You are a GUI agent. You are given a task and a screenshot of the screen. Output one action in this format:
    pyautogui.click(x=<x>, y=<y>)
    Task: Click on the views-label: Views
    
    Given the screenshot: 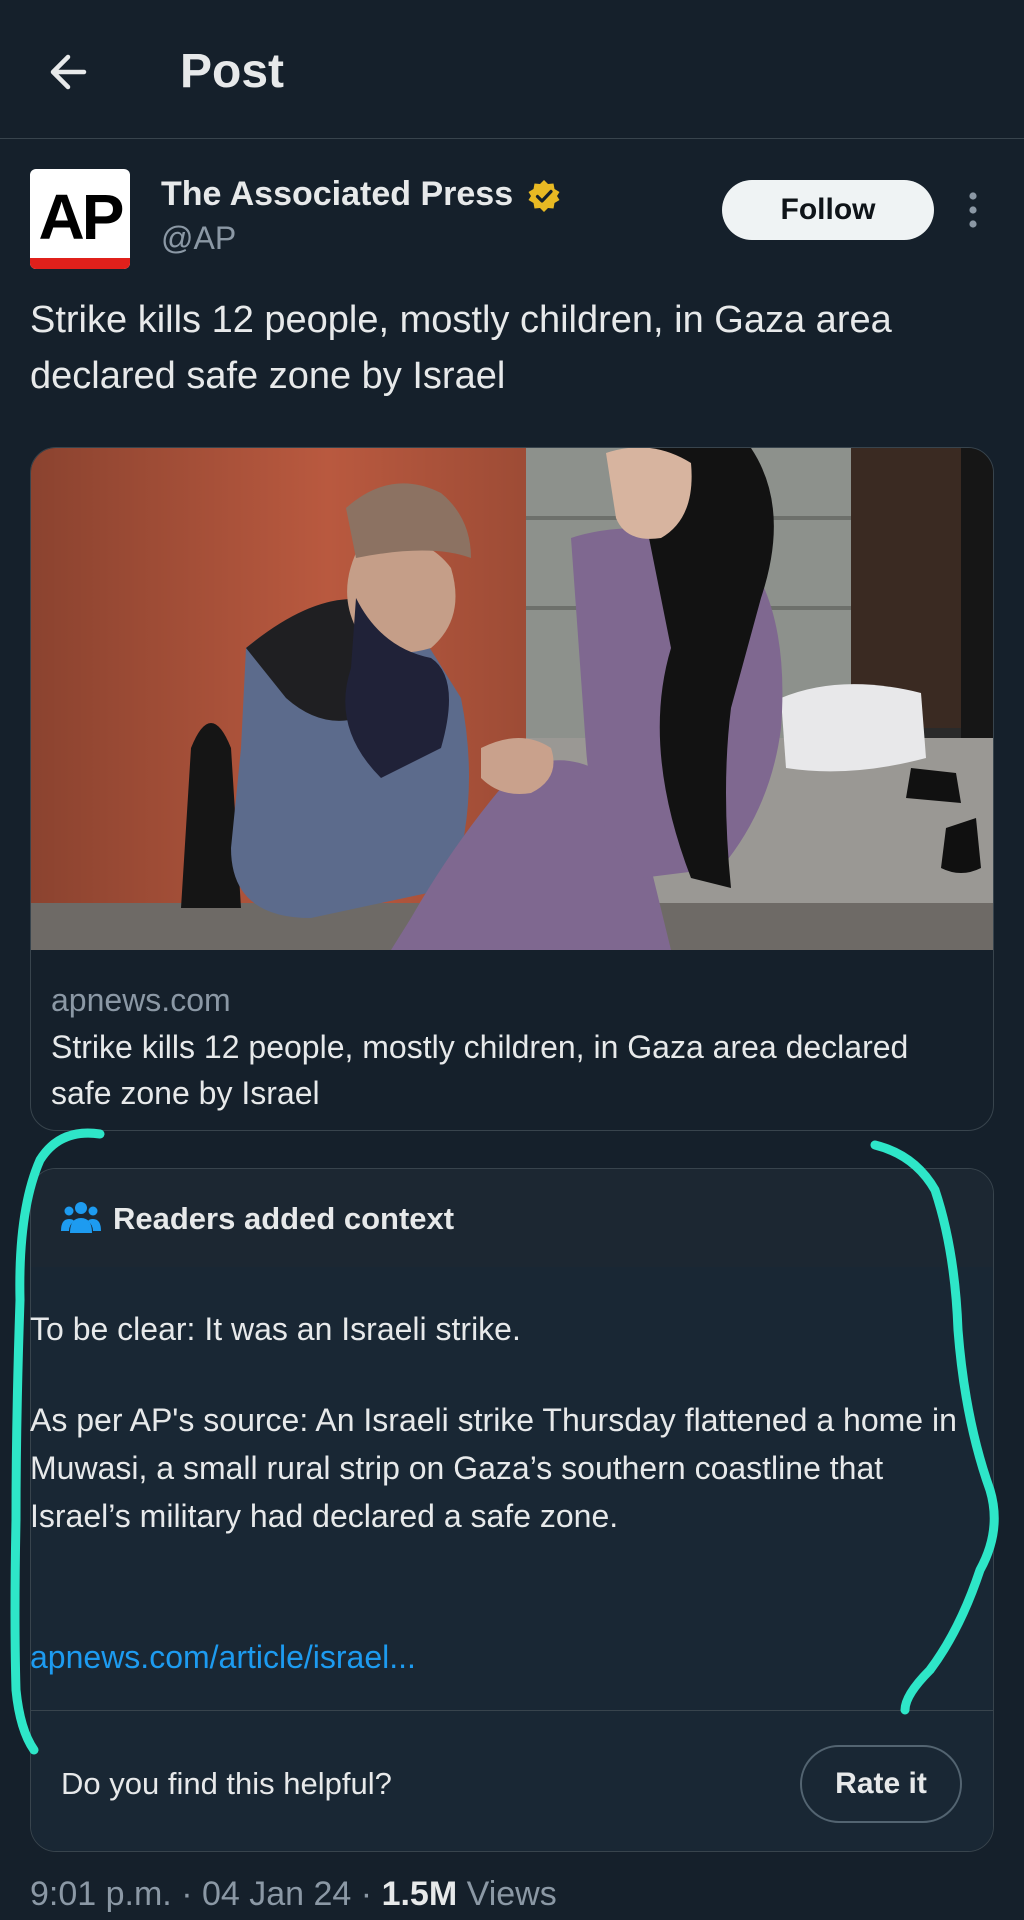 What is the action you would take?
    pyautogui.click(x=511, y=1894)
    